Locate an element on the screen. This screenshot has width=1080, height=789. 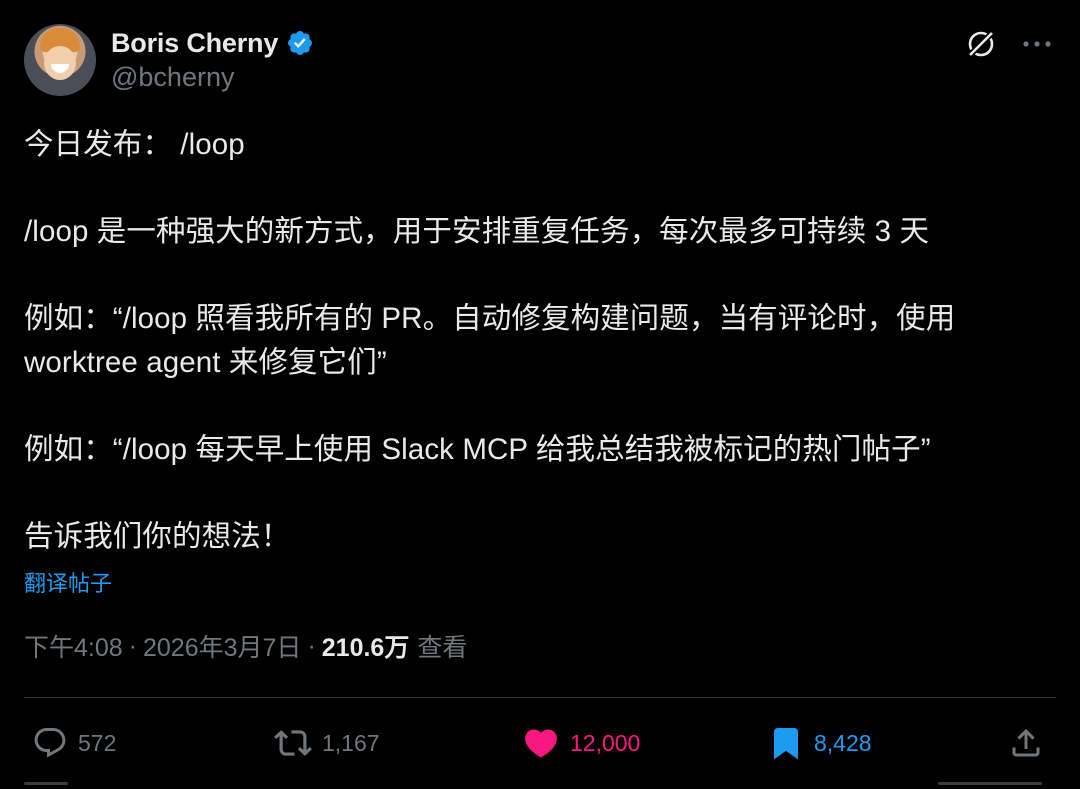
bookmark-button: 8,428 is located at coordinates (820, 743).